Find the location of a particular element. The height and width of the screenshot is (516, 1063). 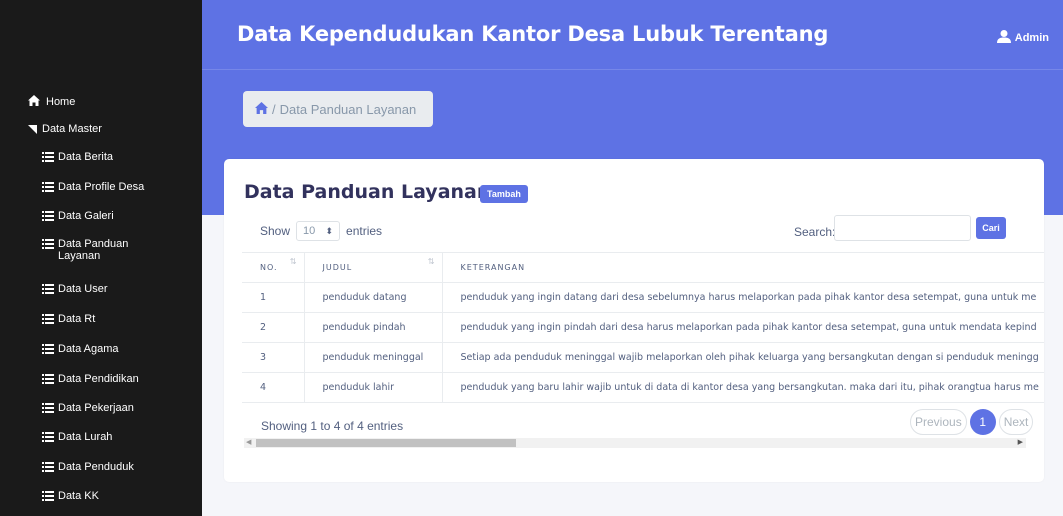

cell-judul: penduduk pindah is located at coordinates (373, 327).